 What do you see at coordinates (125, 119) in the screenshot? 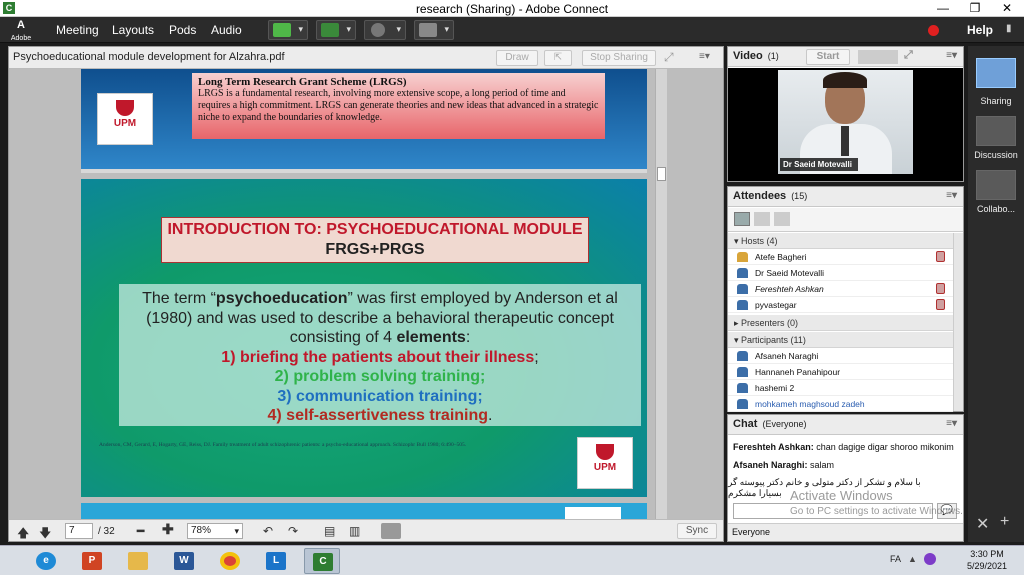
I see `upm-logo: UPM` at bounding box center [125, 119].